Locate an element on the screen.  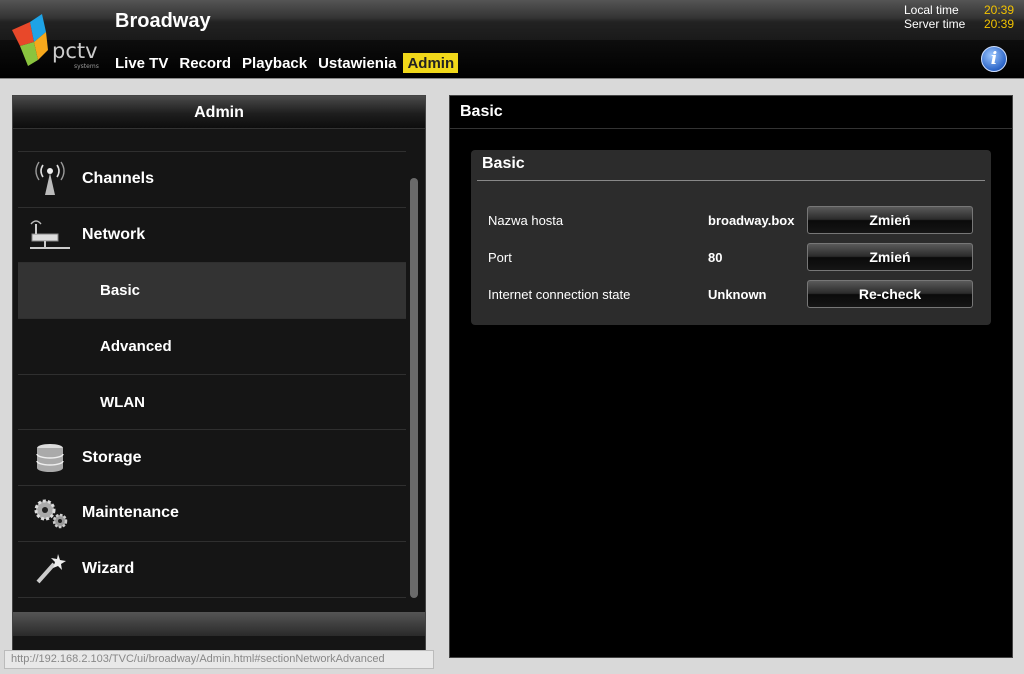
port-value: 80 is located at coordinates (715, 257).